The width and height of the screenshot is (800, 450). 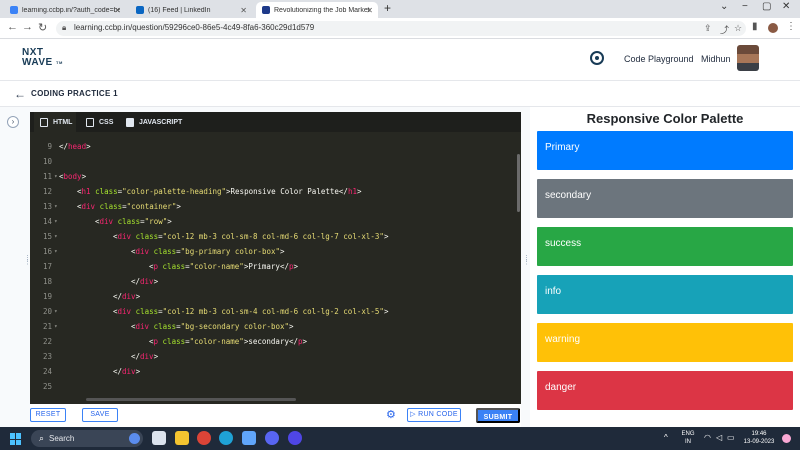 What do you see at coordinates (275, 386) in the screenshot?
I see `code-line: 25` at bounding box center [275, 386].